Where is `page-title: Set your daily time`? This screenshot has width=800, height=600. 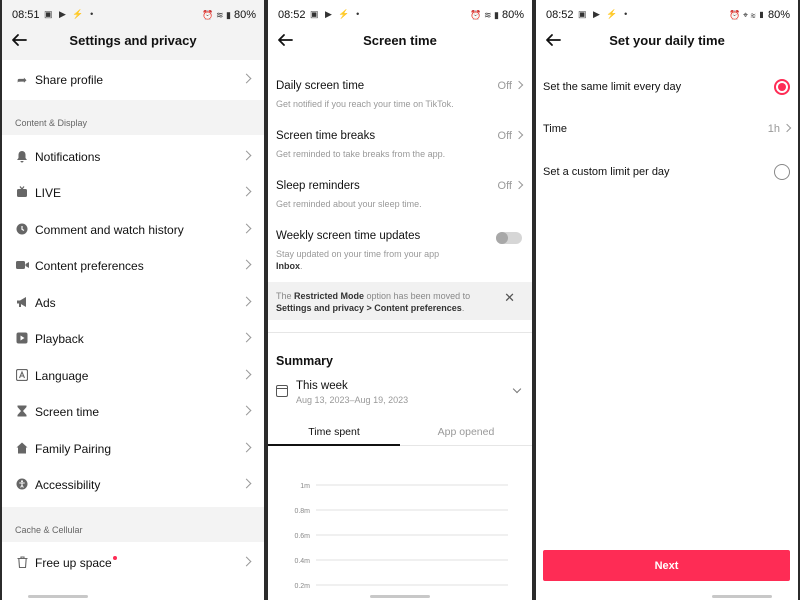 page-title: Set your daily time is located at coordinates (667, 40).